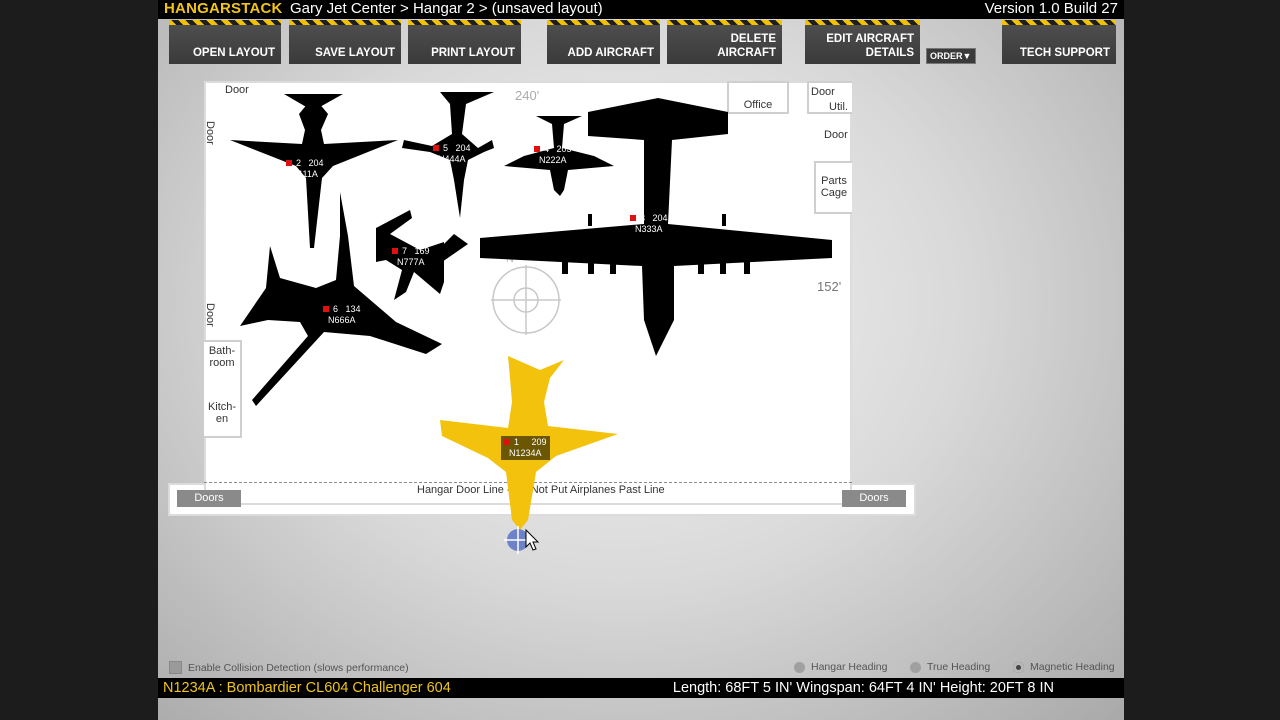 The image size is (1280, 720). What do you see at coordinates (915, 667) in the screenshot?
I see `true-heading-radio` at bounding box center [915, 667].